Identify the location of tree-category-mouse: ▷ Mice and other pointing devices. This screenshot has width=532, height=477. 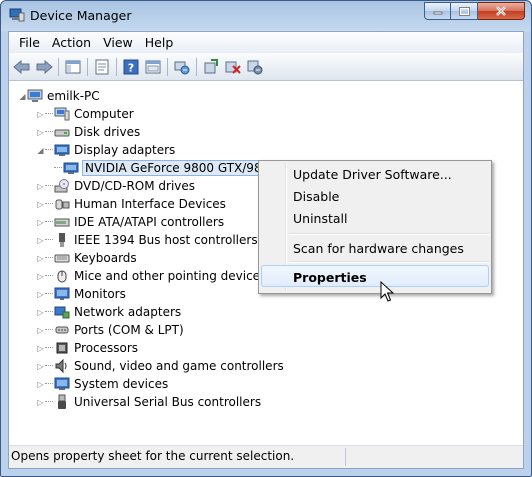
(151, 276).